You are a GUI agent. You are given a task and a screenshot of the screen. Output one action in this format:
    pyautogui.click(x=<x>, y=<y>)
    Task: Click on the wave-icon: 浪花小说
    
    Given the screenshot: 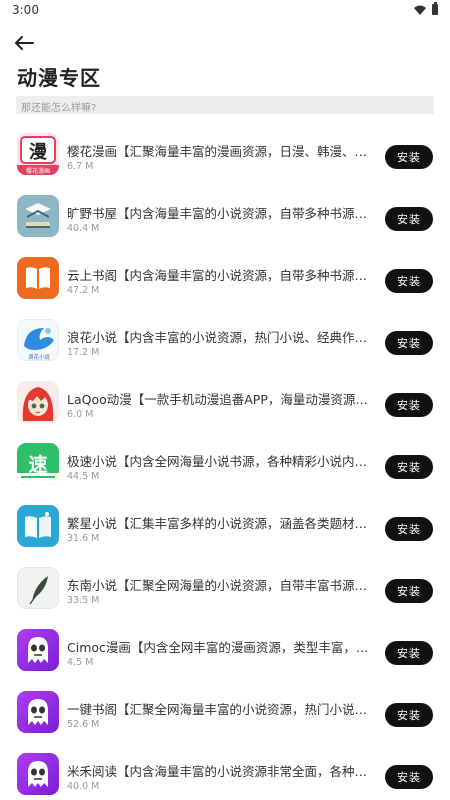 What is the action you would take?
    pyautogui.click(x=38, y=340)
    